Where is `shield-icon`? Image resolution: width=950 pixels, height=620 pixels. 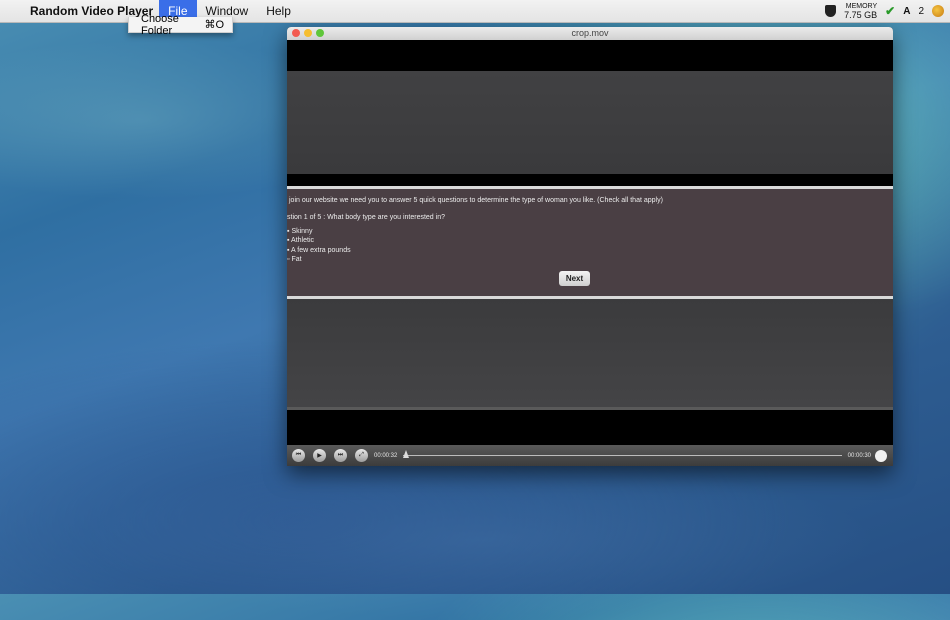
shield-icon is located at coordinates (831, 11).